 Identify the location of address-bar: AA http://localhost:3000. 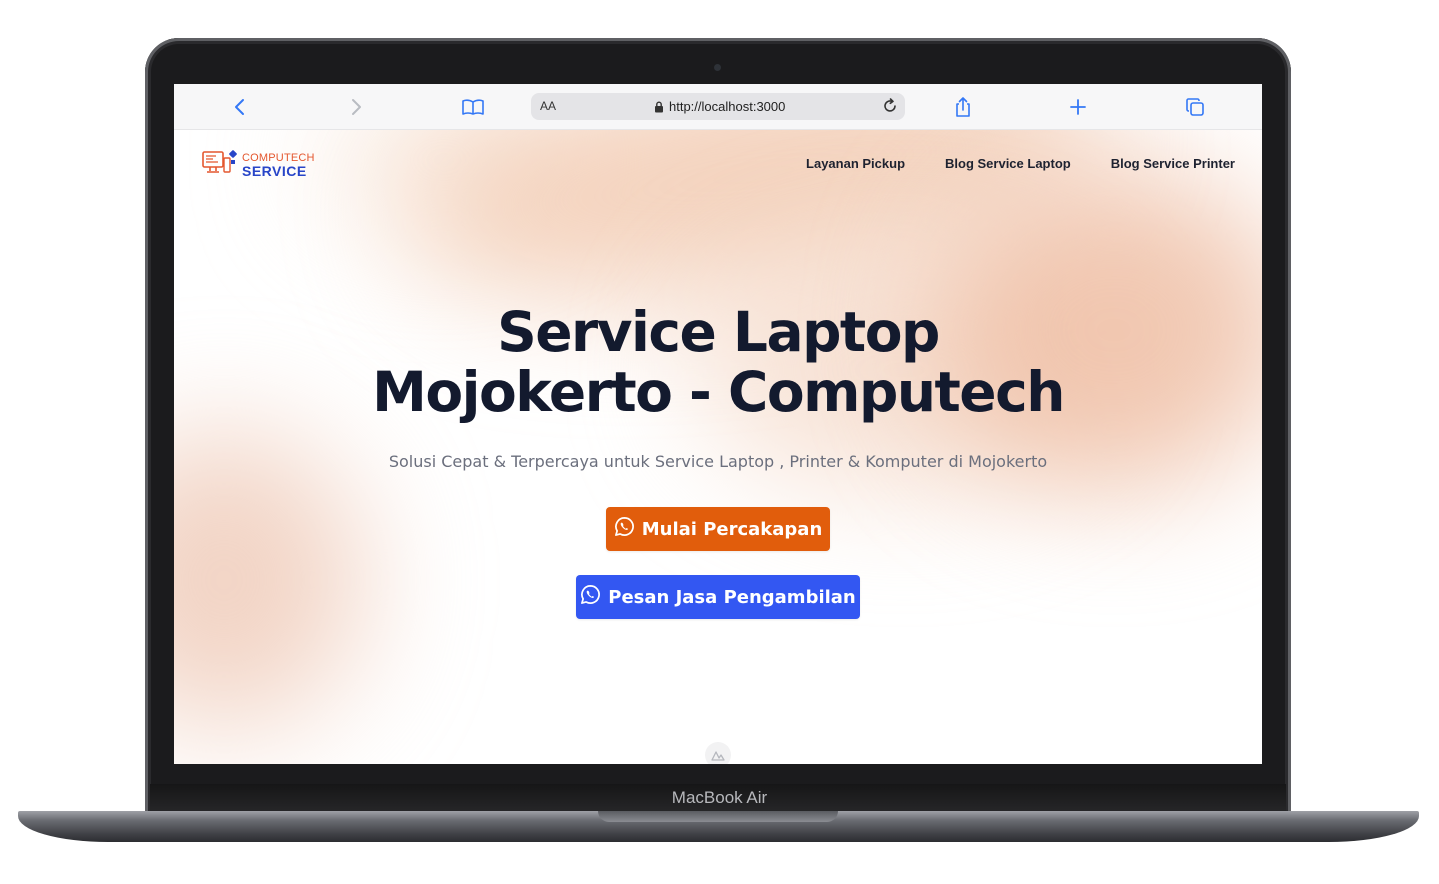
(718, 106).